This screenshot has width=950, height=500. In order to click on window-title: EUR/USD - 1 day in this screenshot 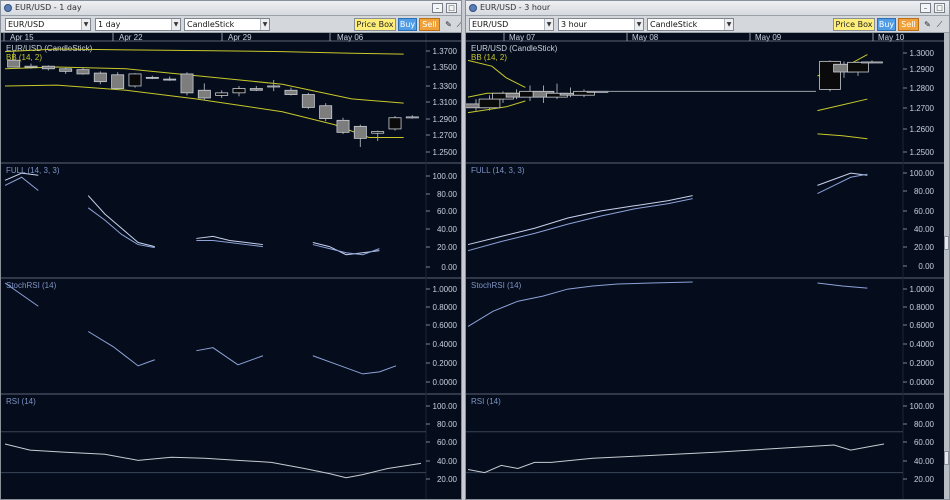, I will do `click(48, 7)`.